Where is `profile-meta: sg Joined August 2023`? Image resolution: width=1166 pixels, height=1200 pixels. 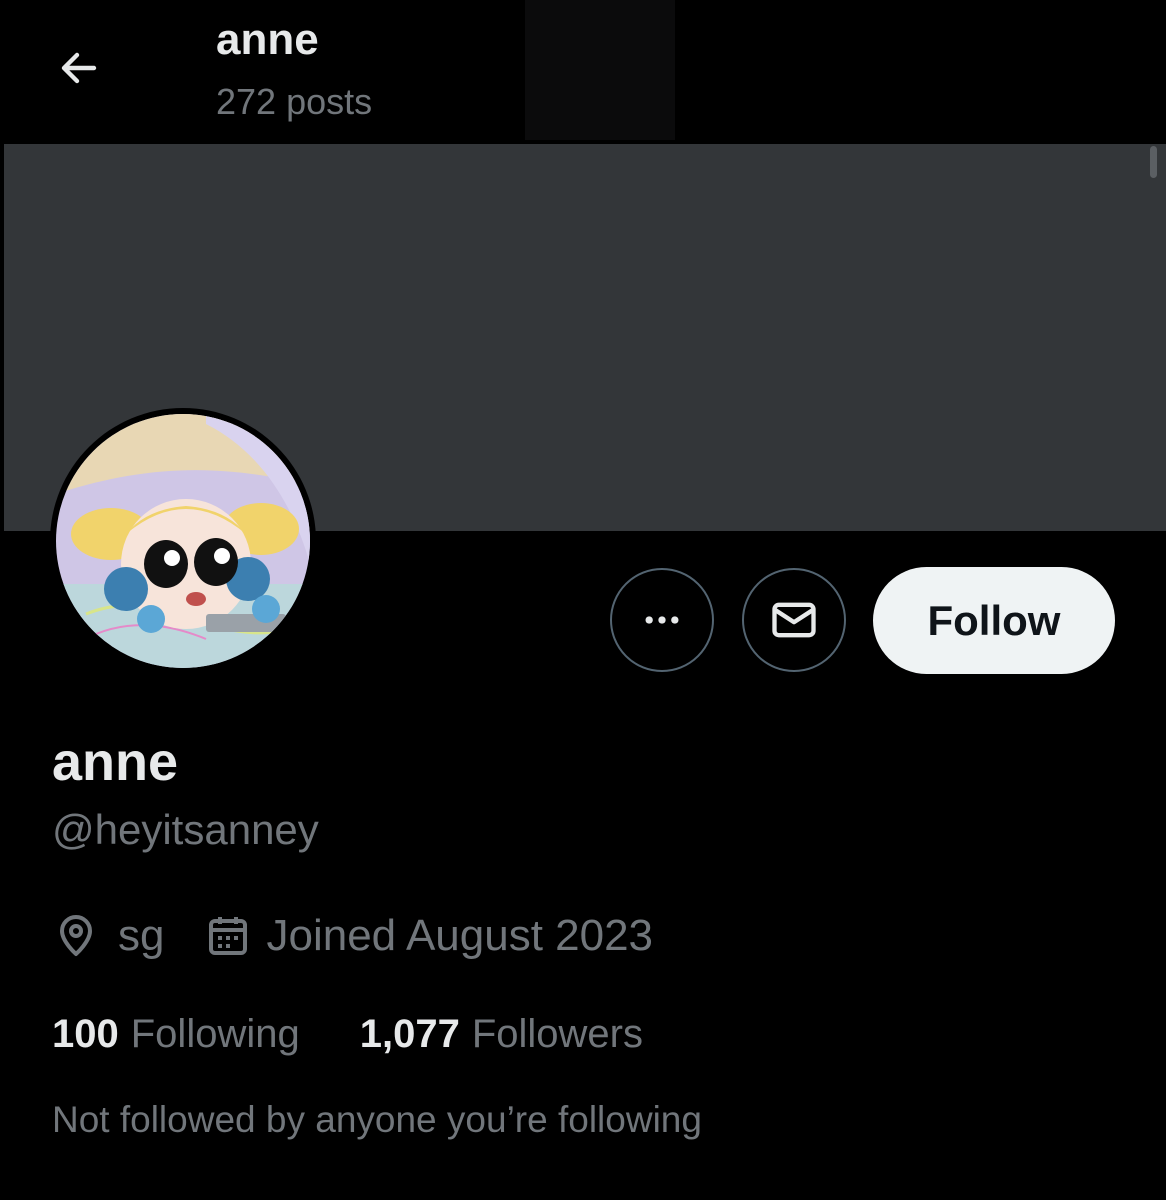 profile-meta: sg Joined August 2023 is located at coordinates (352, 936).